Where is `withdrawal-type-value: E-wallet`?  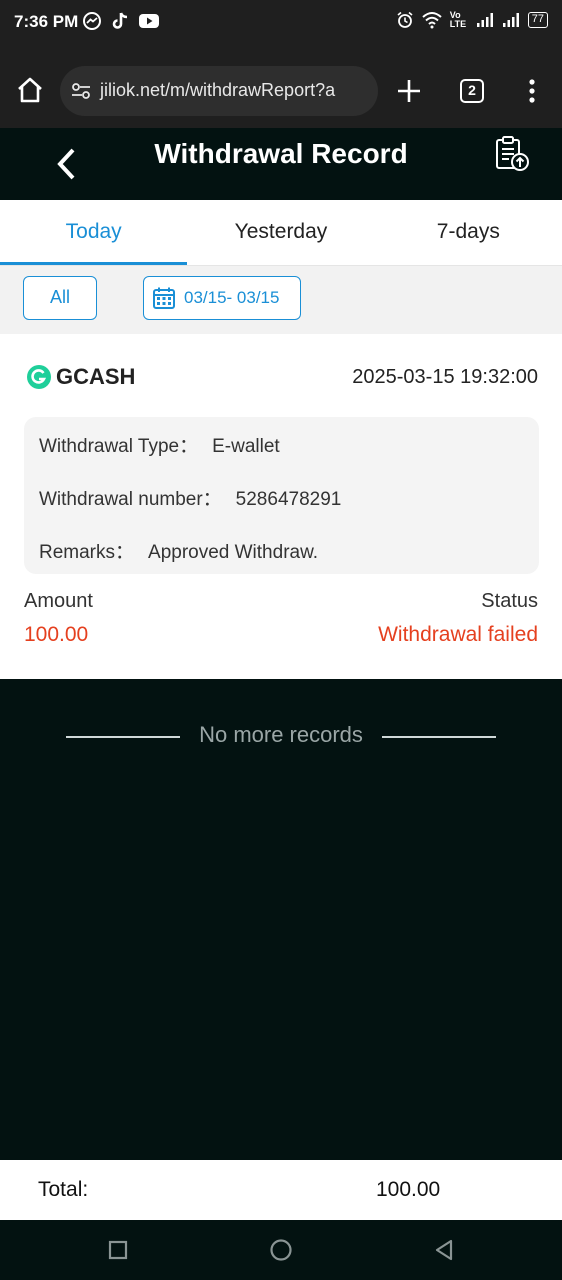 withdrawal-type-value: E-wallet is located at coordinates (246, 446).